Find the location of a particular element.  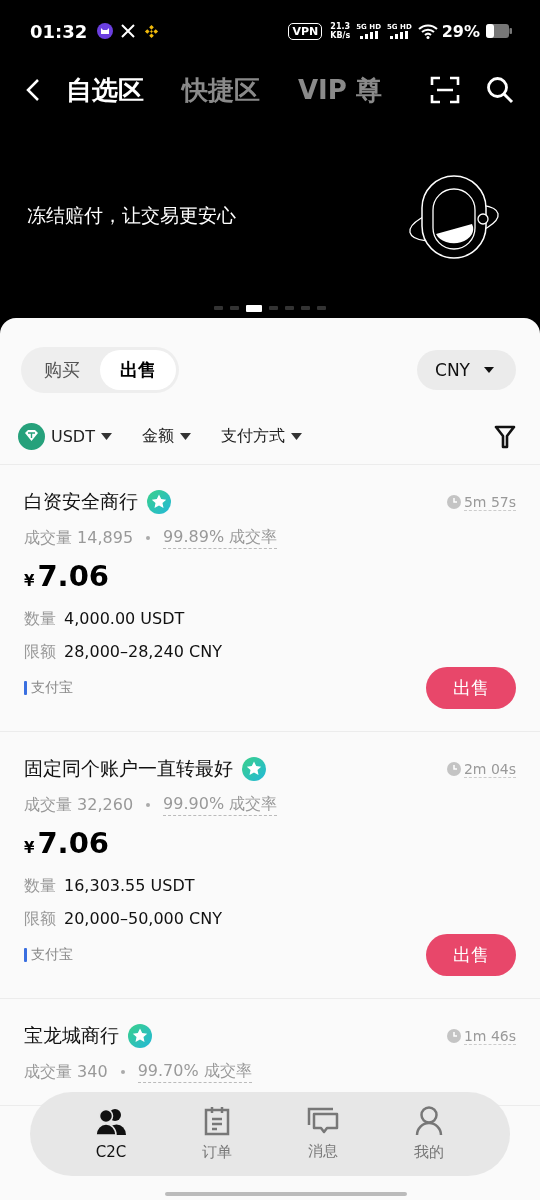

clipboard-icon is located at coordinates (217, 1121).